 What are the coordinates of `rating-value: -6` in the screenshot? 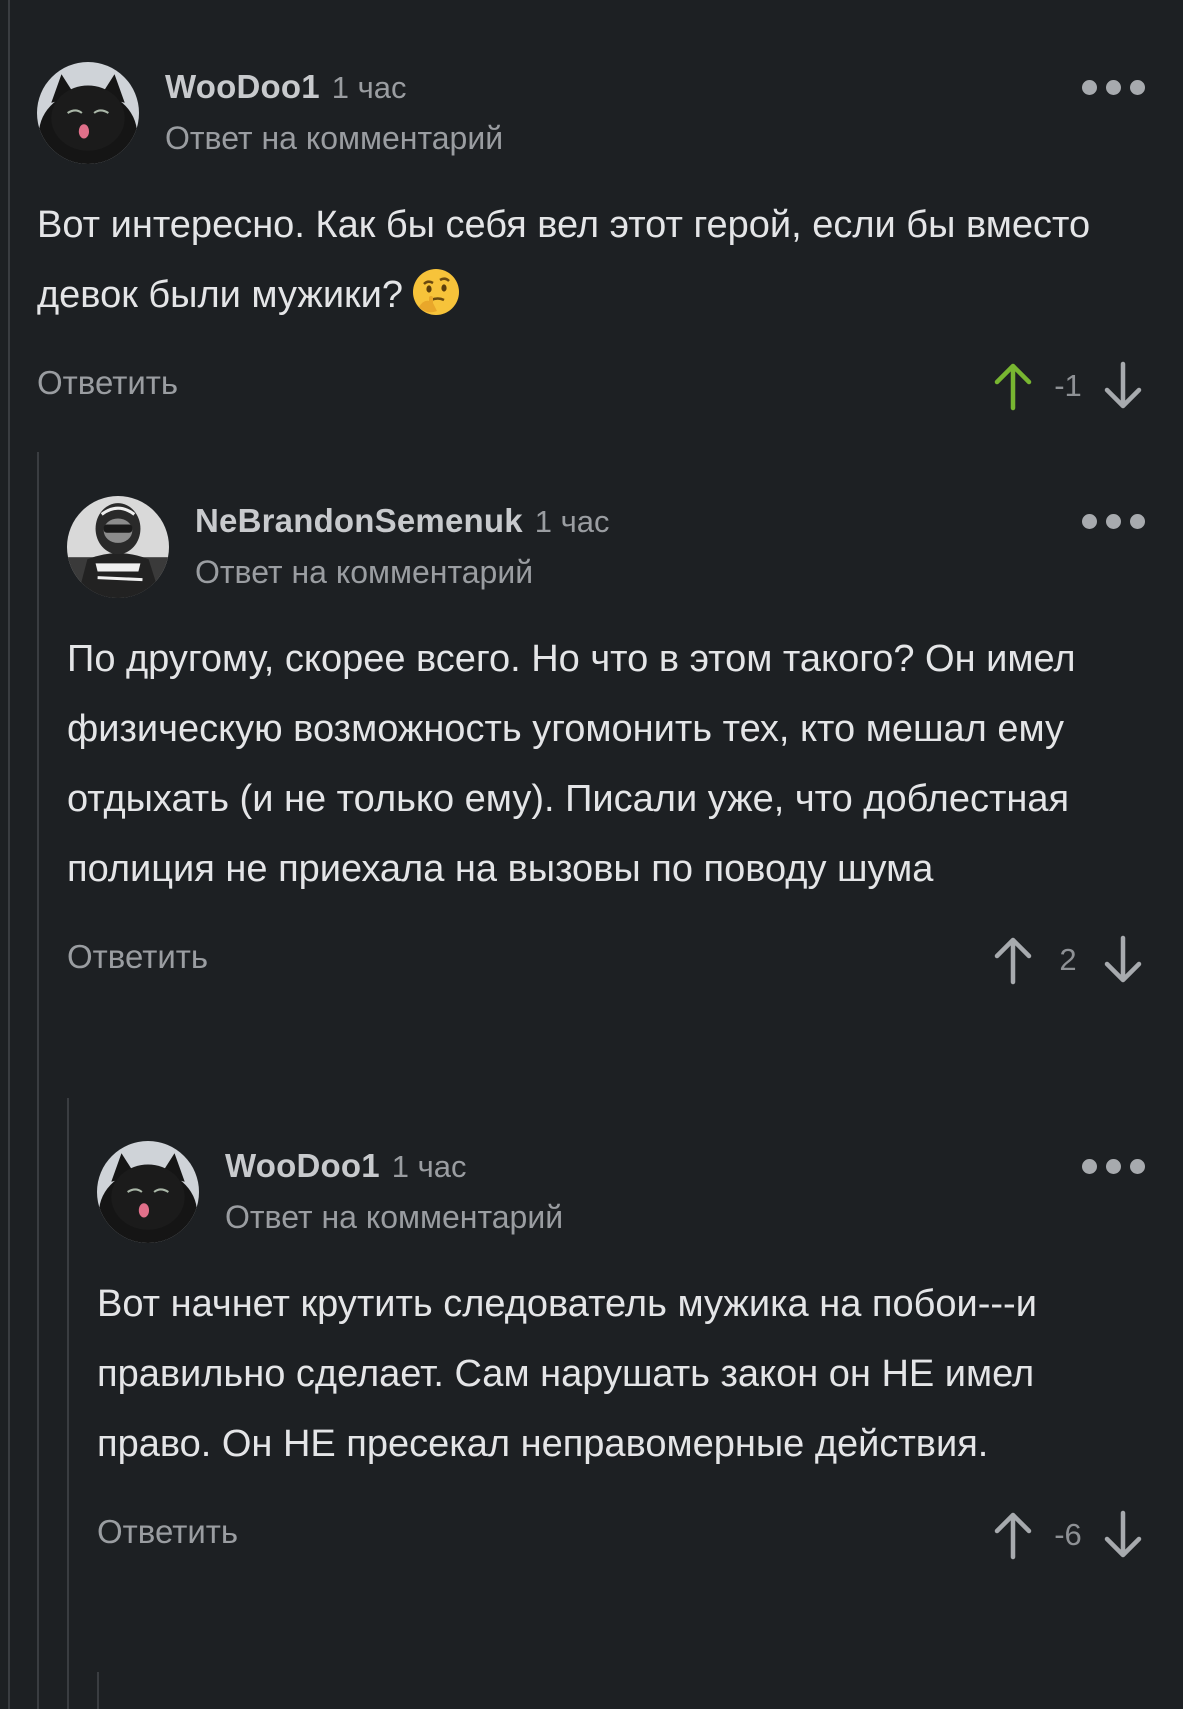 It's located at (1068, 1534).